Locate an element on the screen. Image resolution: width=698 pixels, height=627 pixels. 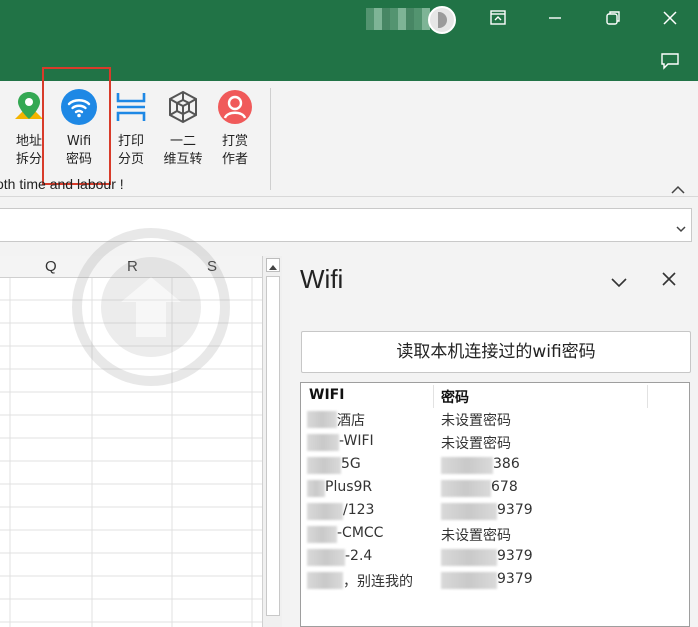
cube-icon is located at coordinates (183, 107).